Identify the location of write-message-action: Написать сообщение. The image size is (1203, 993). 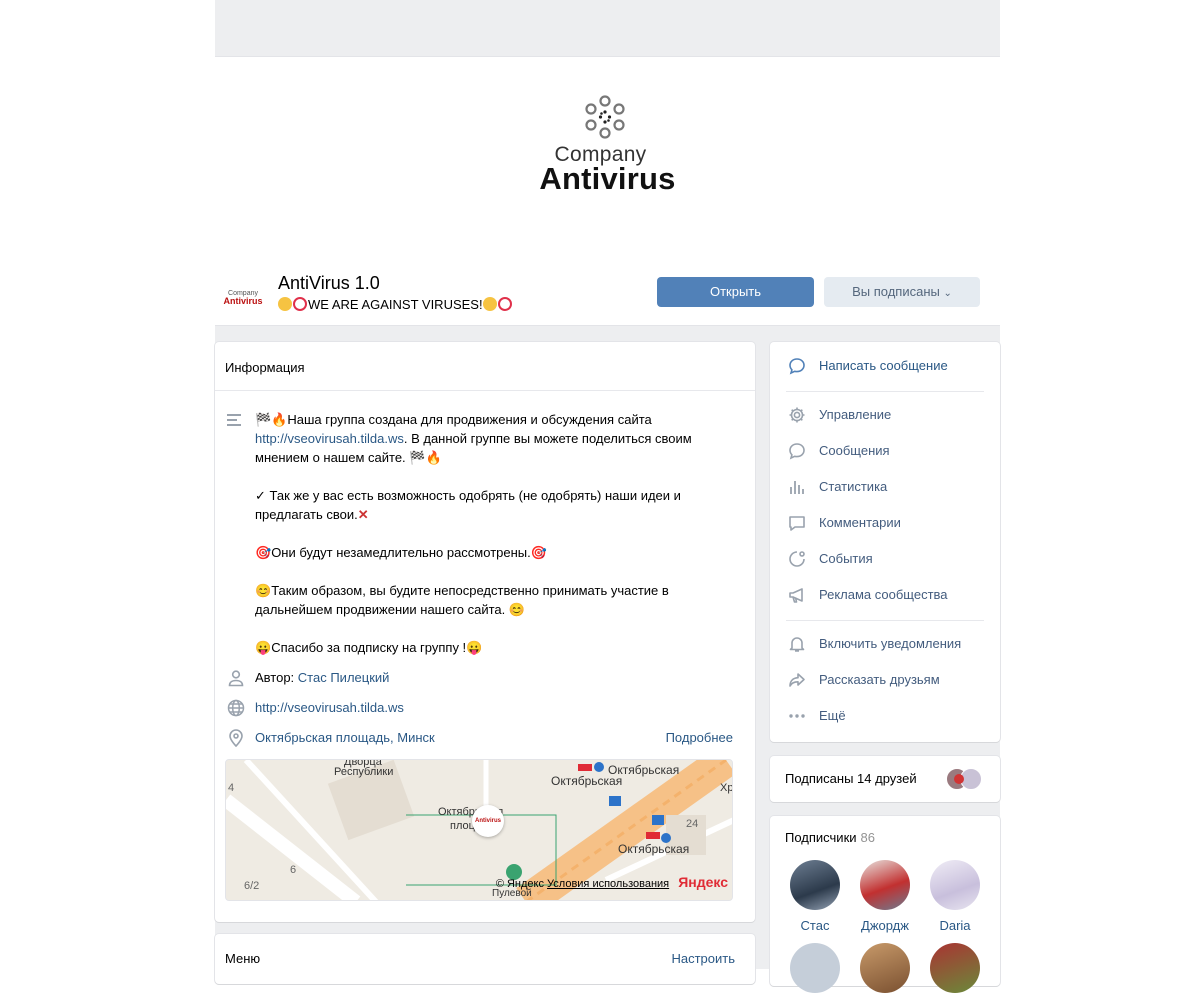
(885, 366).